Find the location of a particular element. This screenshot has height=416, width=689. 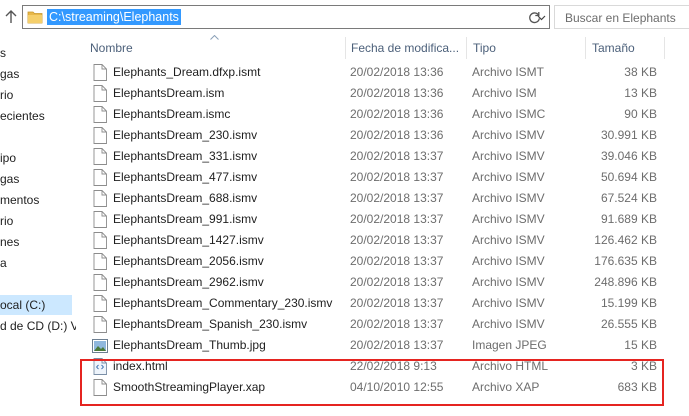

column-header-type: Tipo is located at coordinates (484, 48).